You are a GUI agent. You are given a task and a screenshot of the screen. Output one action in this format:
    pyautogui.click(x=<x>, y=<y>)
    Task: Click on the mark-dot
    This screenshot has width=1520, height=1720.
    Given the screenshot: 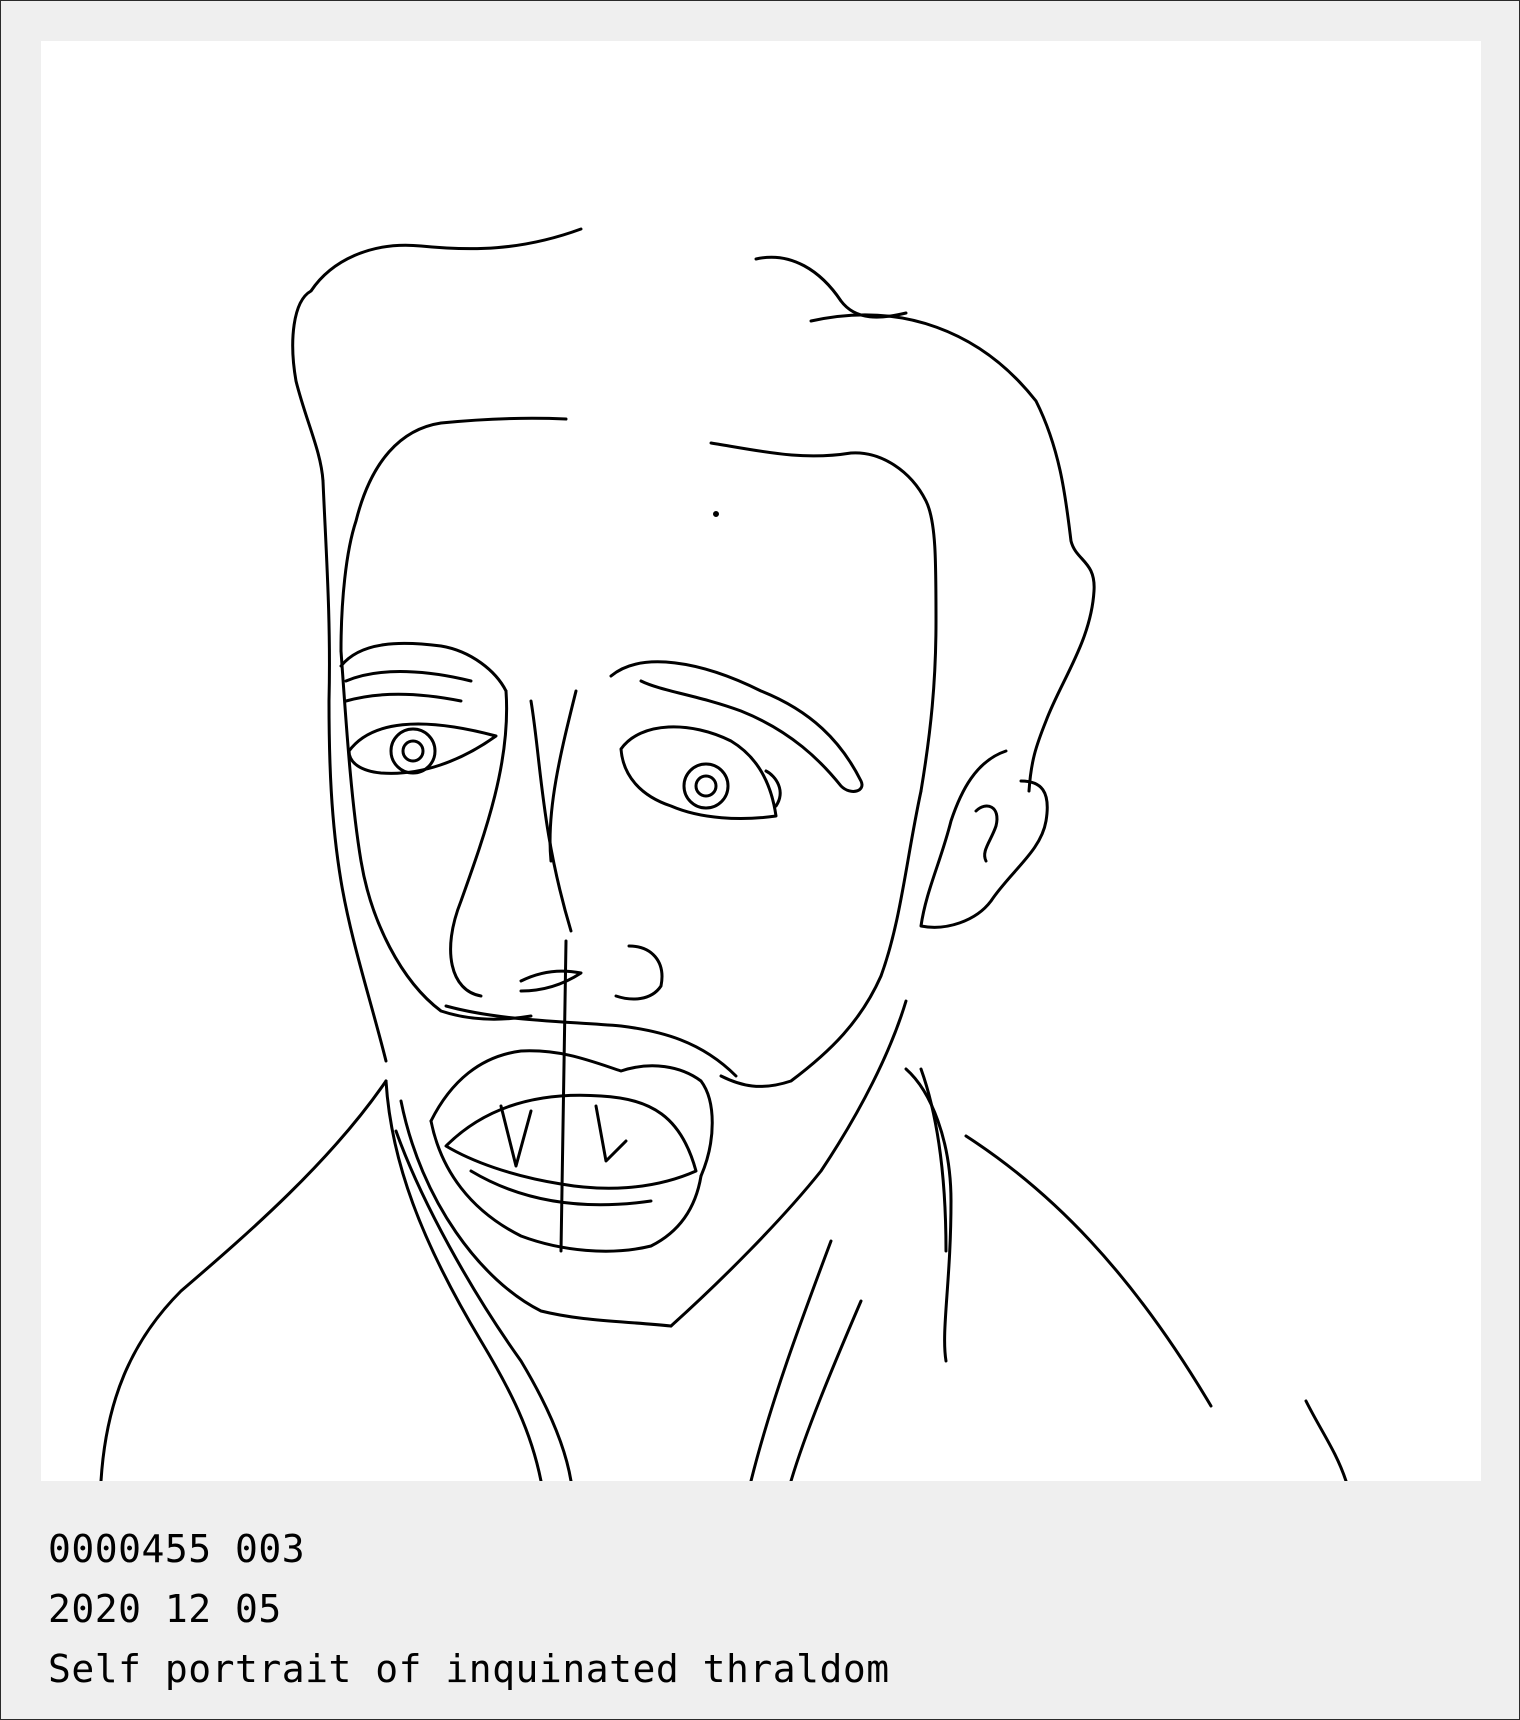 What is the action you would take?
    pyautogui.click(x=716, y=514)
    